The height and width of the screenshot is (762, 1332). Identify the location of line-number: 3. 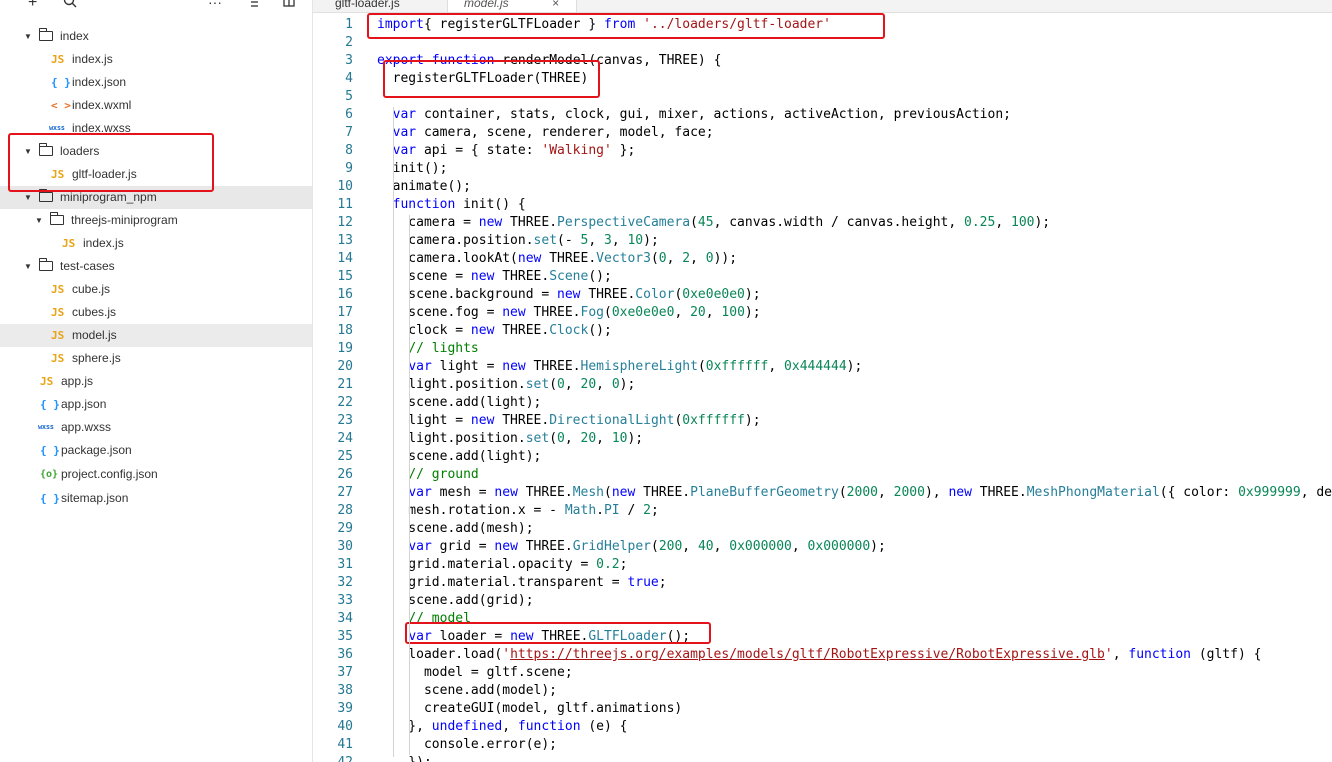
(349, 60).